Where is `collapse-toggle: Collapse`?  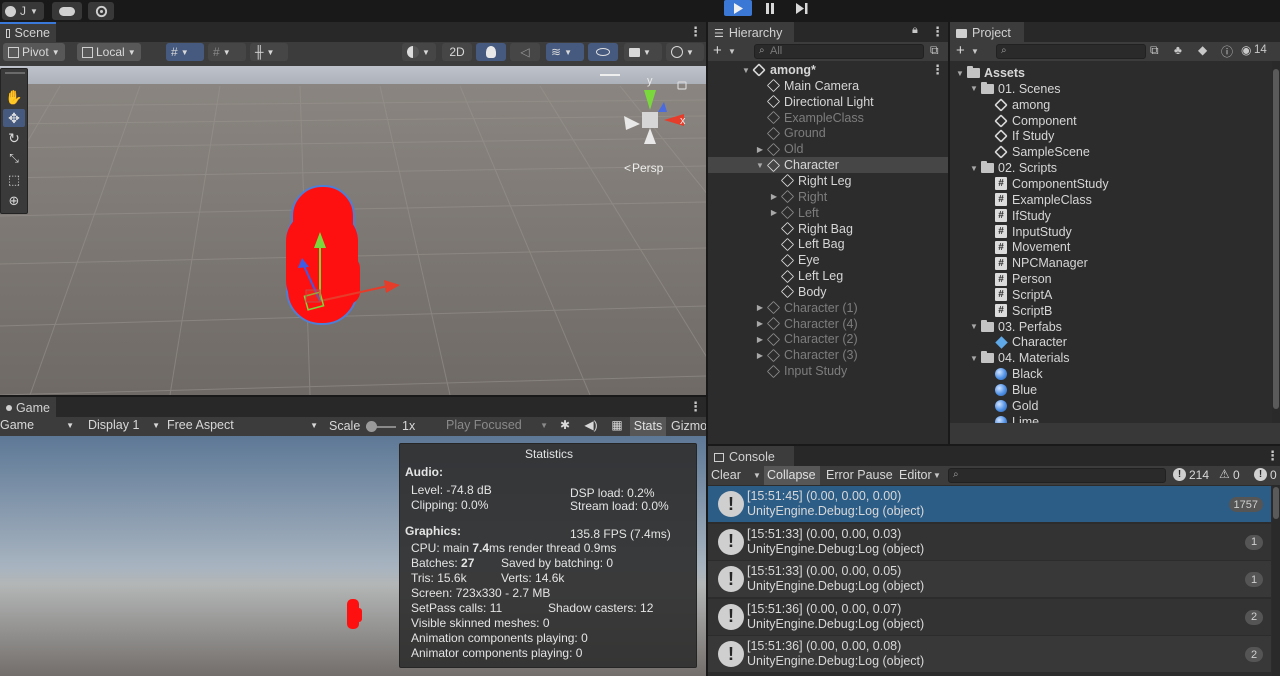
collapse-toggle: Collapse is located at coordinates (792, 475).